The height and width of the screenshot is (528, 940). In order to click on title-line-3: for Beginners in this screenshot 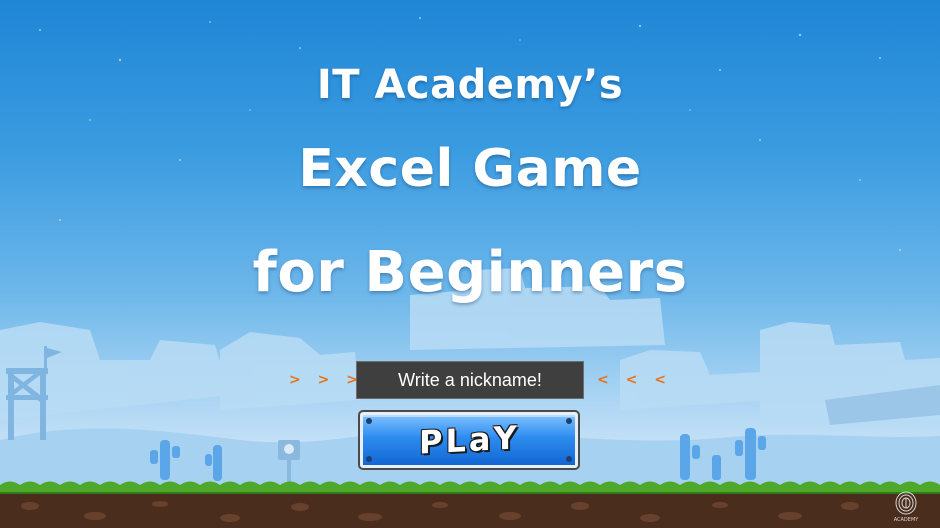, I will do `click(470, 272)`.